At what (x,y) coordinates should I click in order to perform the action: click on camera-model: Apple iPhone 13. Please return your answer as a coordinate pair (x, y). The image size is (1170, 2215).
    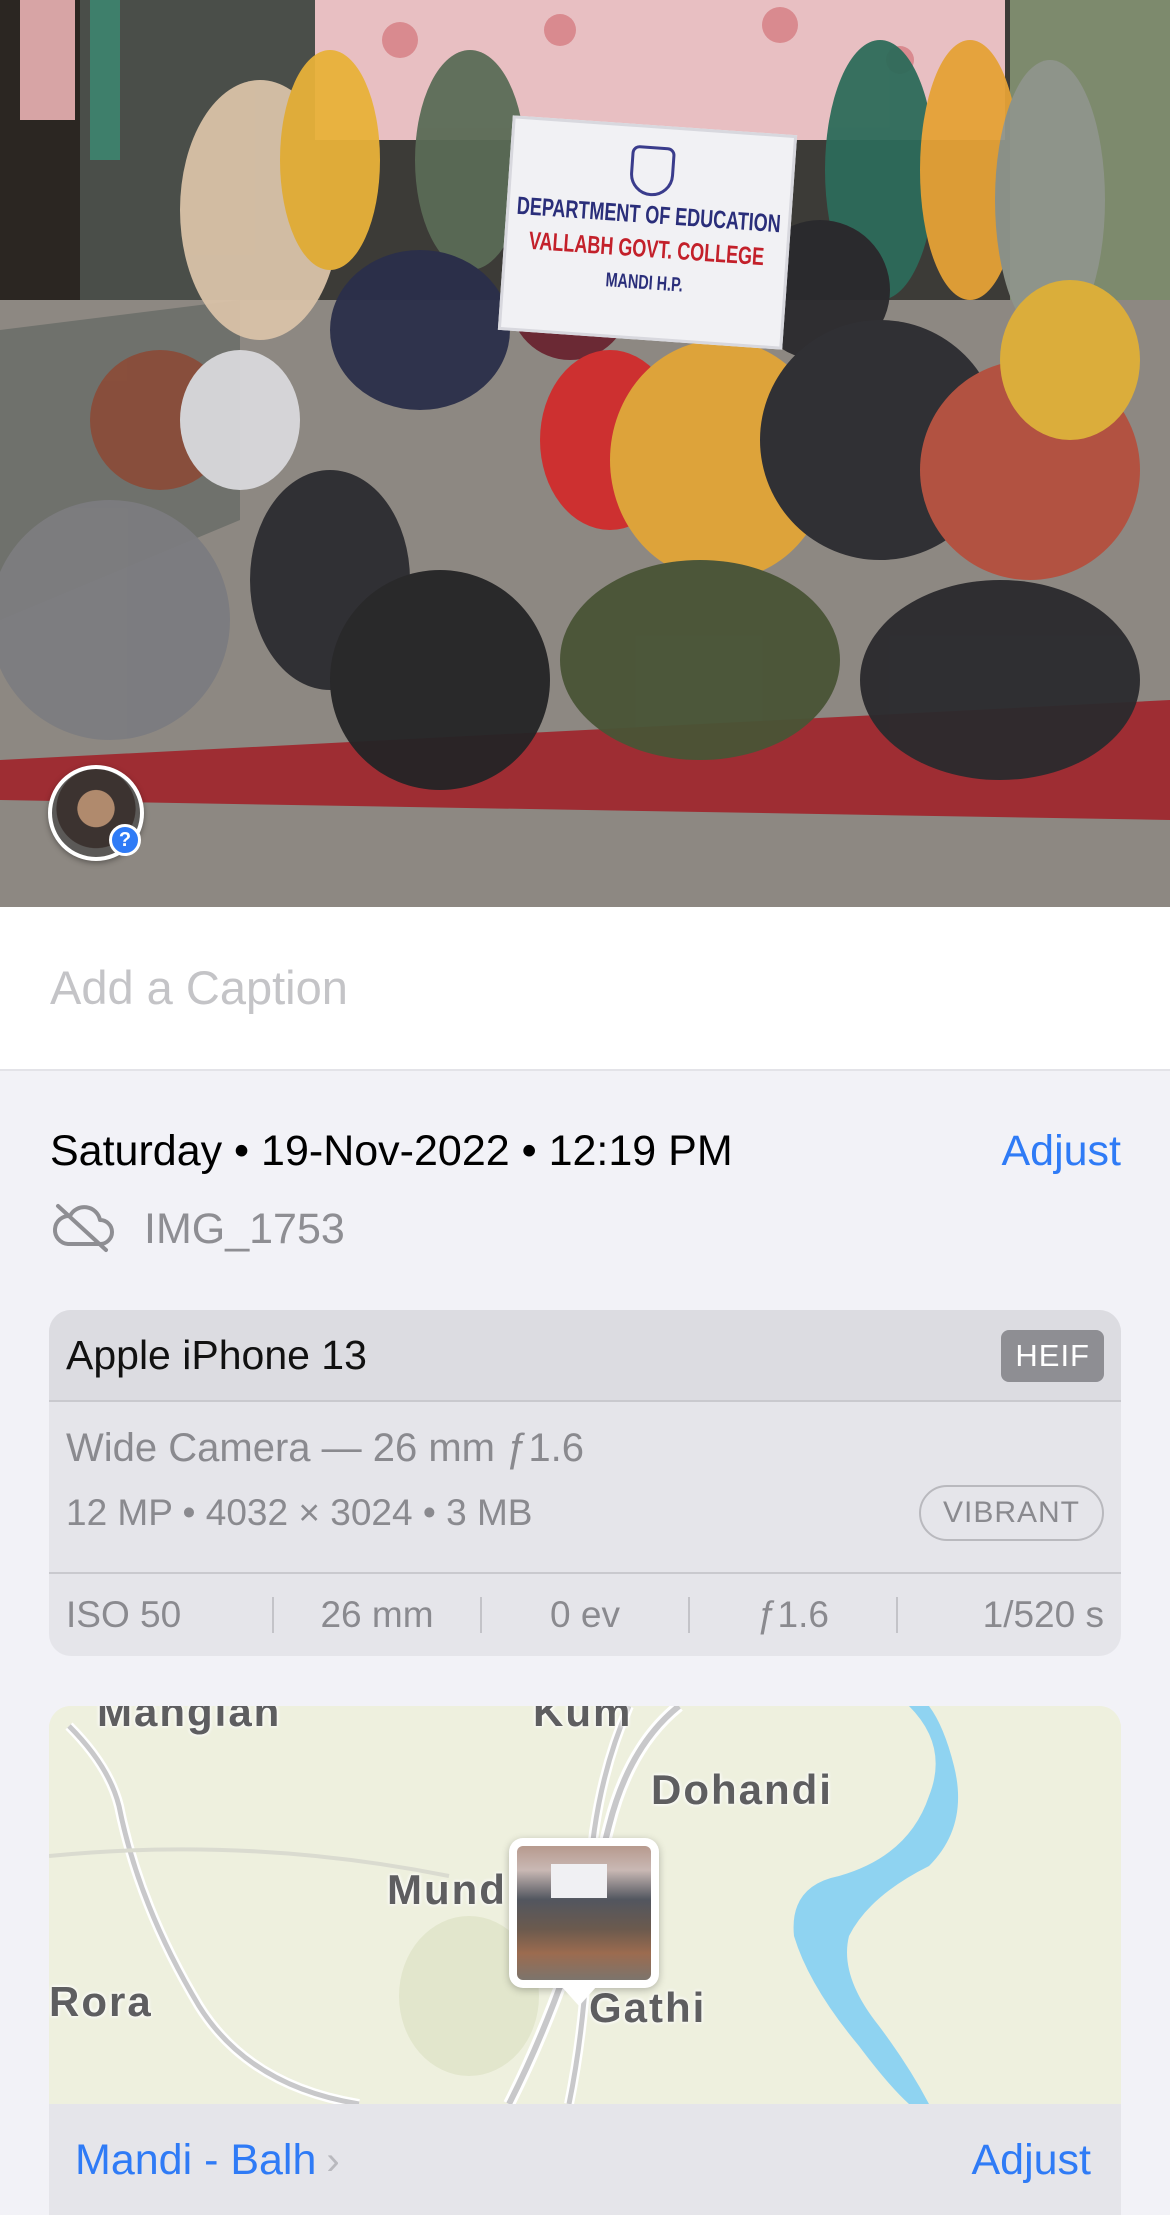
    Looking at the image, I should click on (216, 1355).